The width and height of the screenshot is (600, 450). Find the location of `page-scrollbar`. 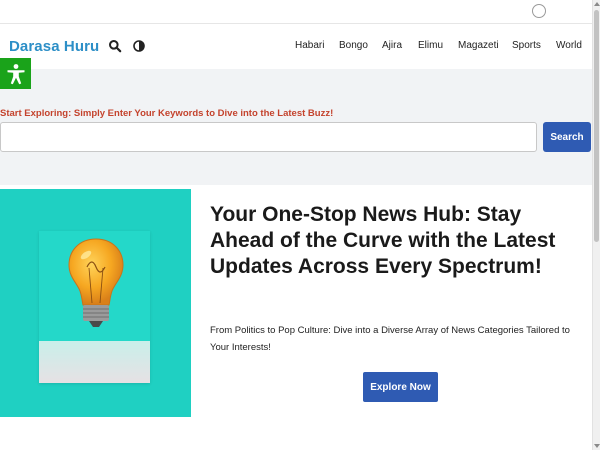

page-scrollbar is located at coordinates (596, 225).